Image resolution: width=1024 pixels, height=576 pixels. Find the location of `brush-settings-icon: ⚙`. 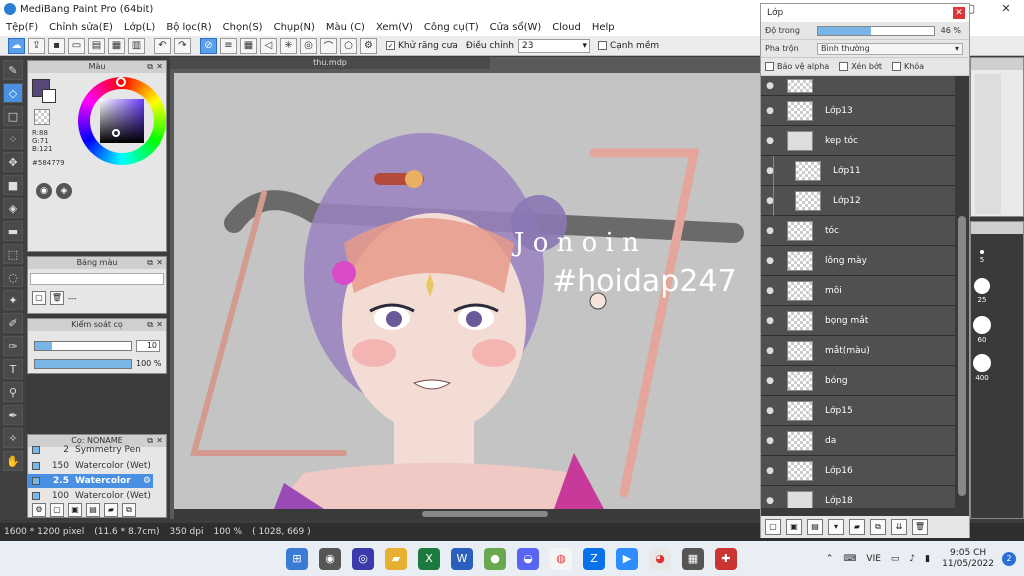

brush-settings-icon: ⚙ is located at coordinates (39, 510).